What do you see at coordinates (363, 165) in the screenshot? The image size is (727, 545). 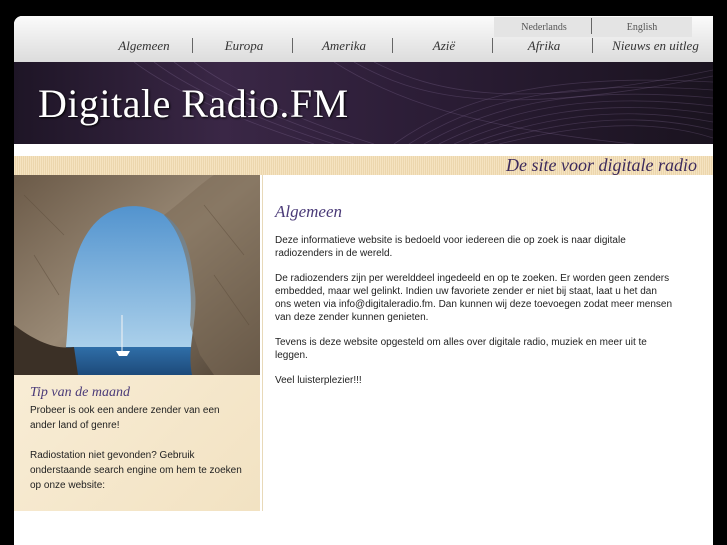 I see `tagline-bar: De site voor digitale radio` at bounding box center [363, 165].